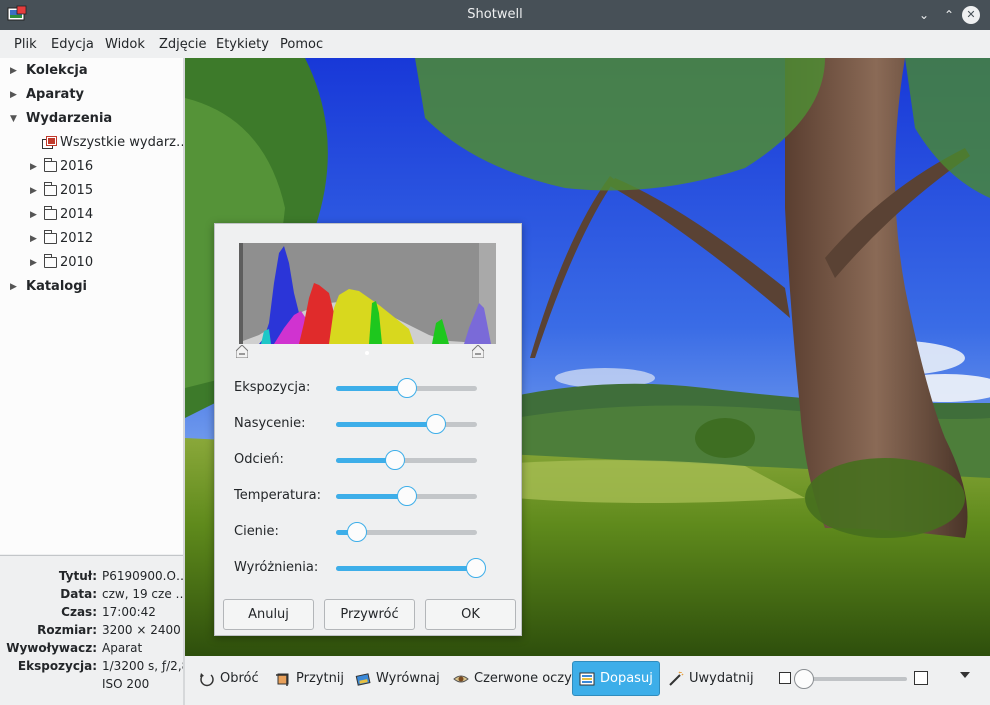 The height and width of the screenshot is (705, 990). I want to click on menu-view: Widok, so click(125, 44).